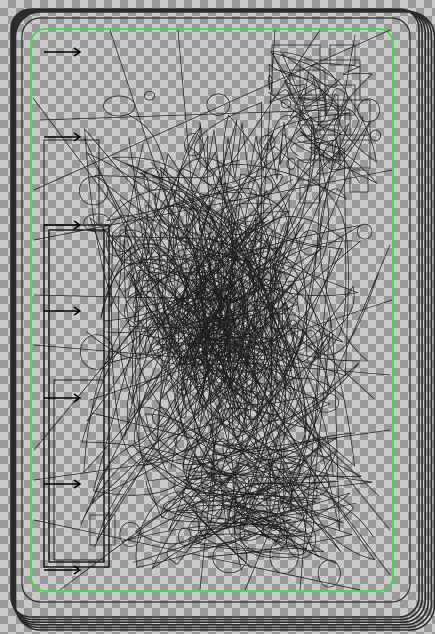 This screenshot has height=634, width=435. What do you see at coordinates (250, 135) in the screenshot?
I see `construction-line` at bounding box center [250, 135].